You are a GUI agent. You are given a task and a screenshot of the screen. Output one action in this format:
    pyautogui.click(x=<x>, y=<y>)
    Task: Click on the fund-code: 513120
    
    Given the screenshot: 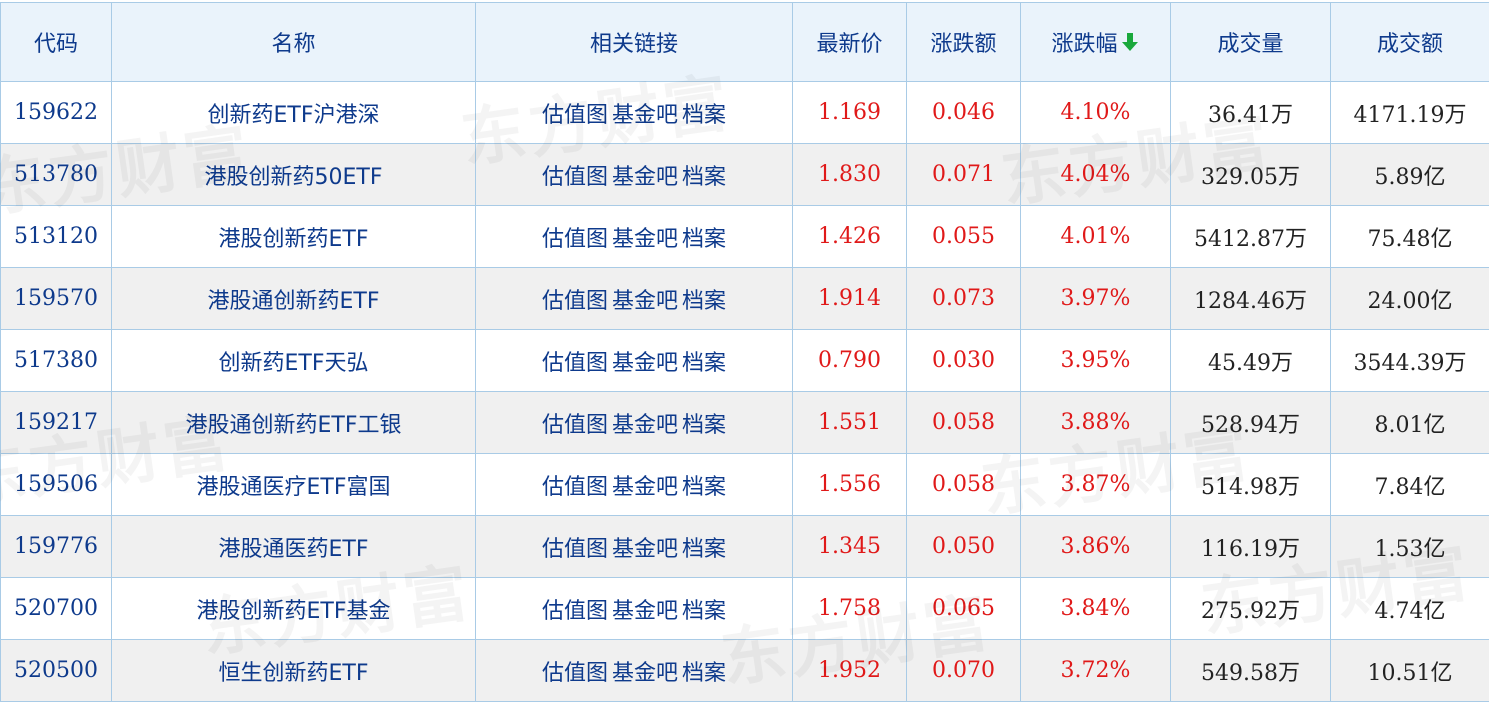 What is the action you would take?
    pyautogui.click(x=56, y=237)
    